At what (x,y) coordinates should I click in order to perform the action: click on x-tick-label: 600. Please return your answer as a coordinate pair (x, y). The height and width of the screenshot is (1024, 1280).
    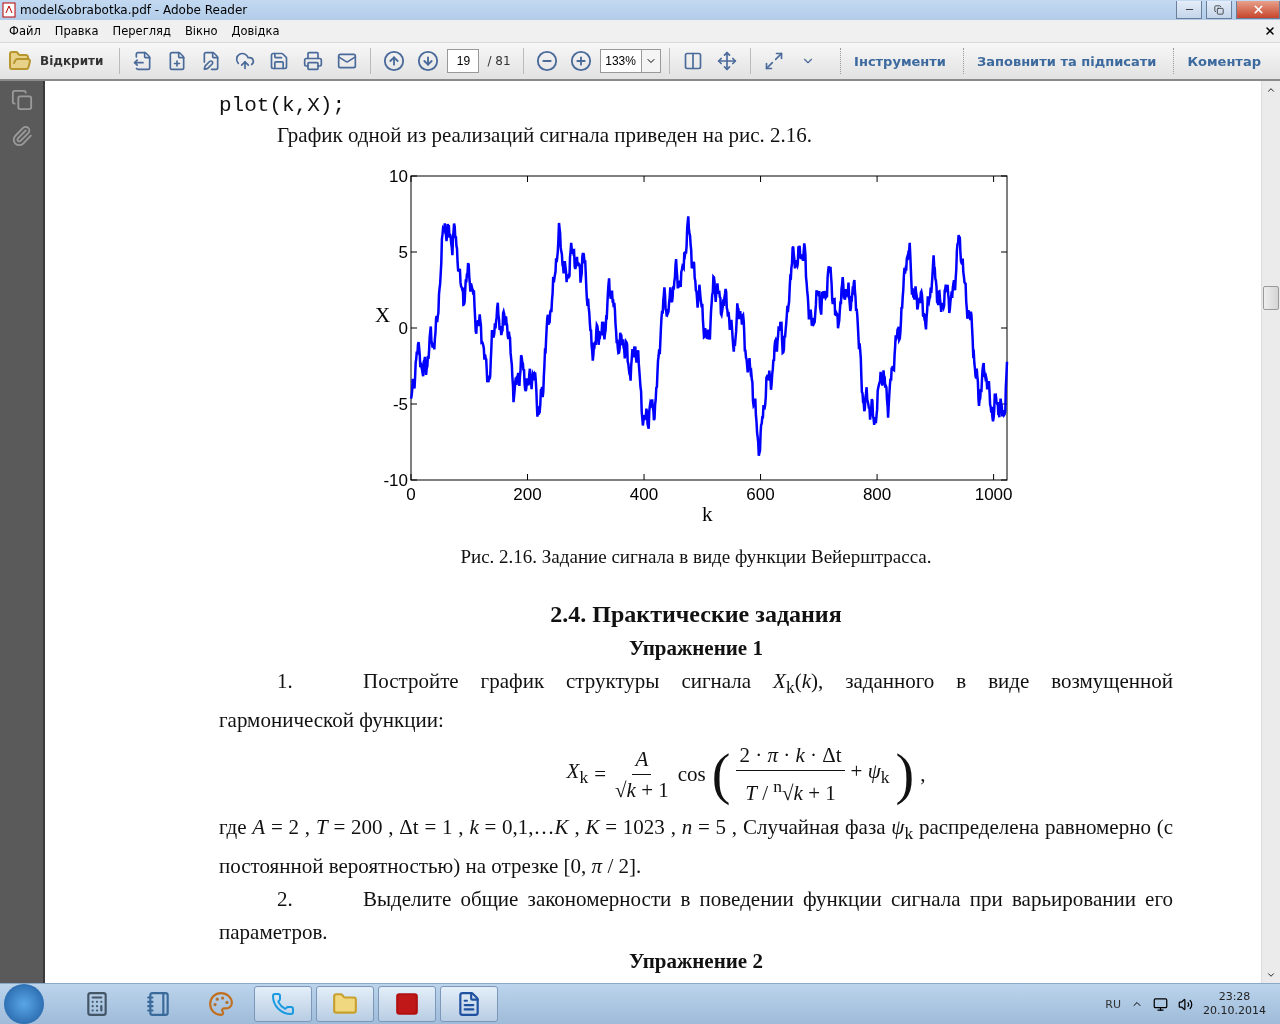
    Looking at the image, I should click on (760, 494).